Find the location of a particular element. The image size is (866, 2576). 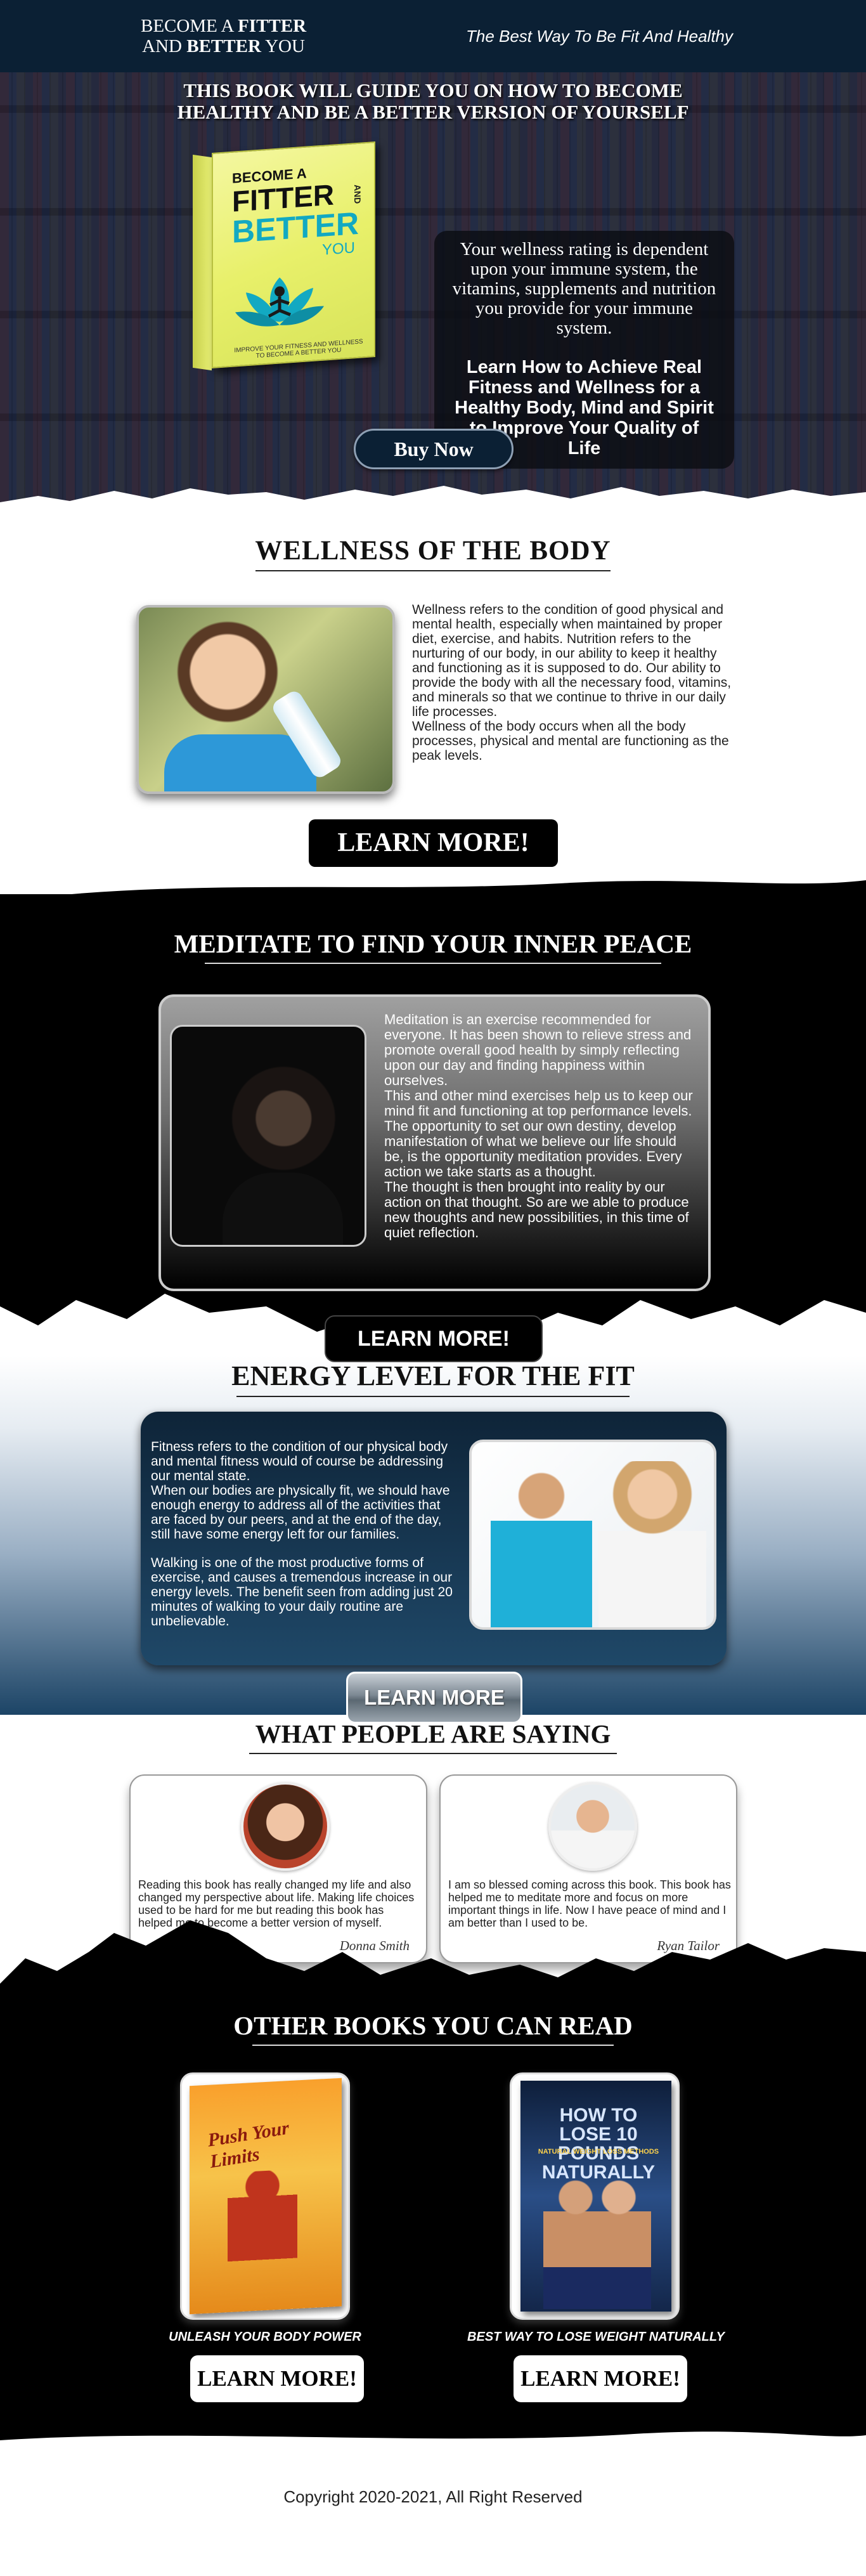

buy-now-button: Buy Now is located at coordinates (434, 449).